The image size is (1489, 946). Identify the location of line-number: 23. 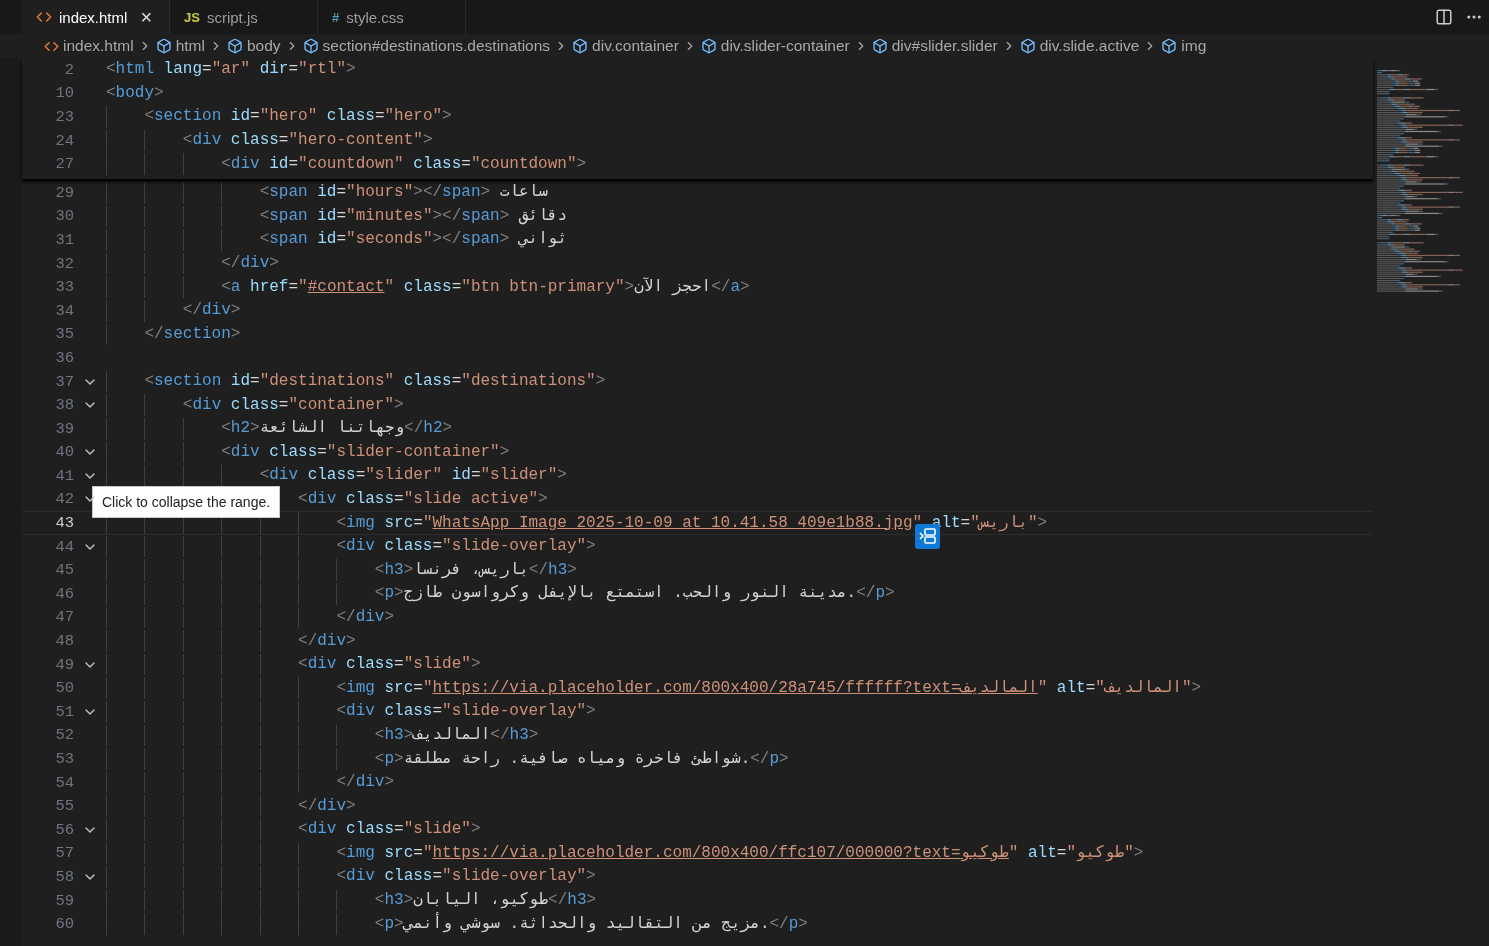
(64, 117).